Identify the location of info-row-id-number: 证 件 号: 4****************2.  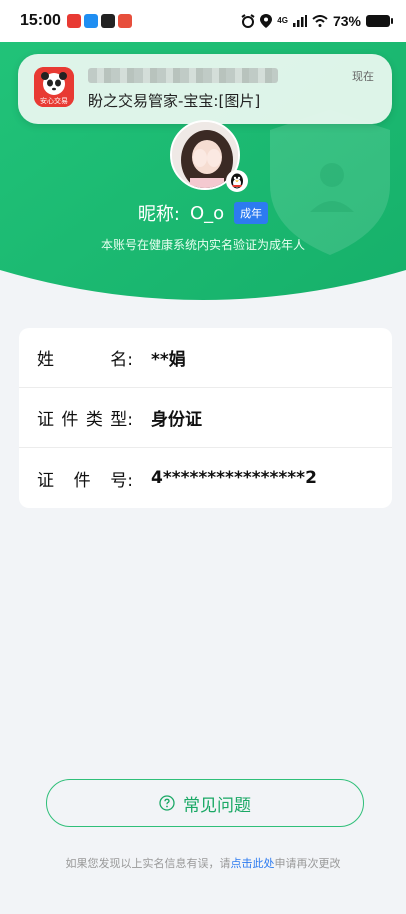
(205, 478).